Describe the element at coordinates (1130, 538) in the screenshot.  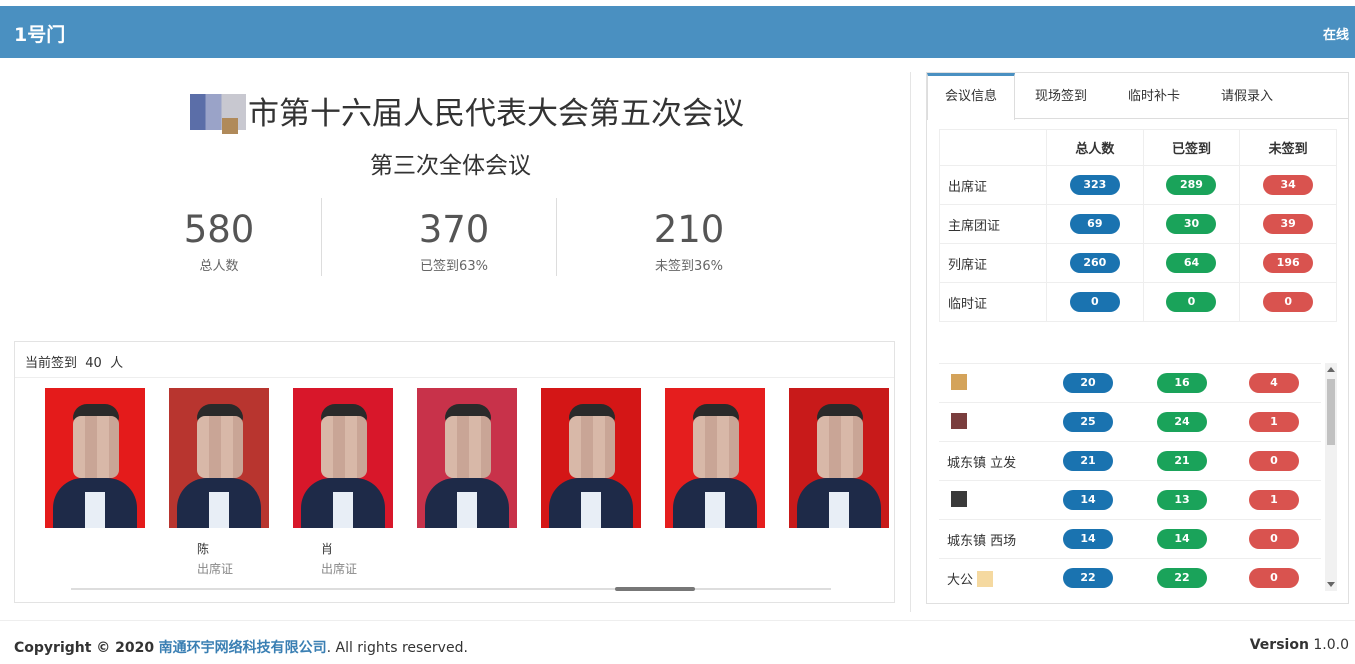
I see `group-row: 城东镇 西场 14 14 0` at that location.